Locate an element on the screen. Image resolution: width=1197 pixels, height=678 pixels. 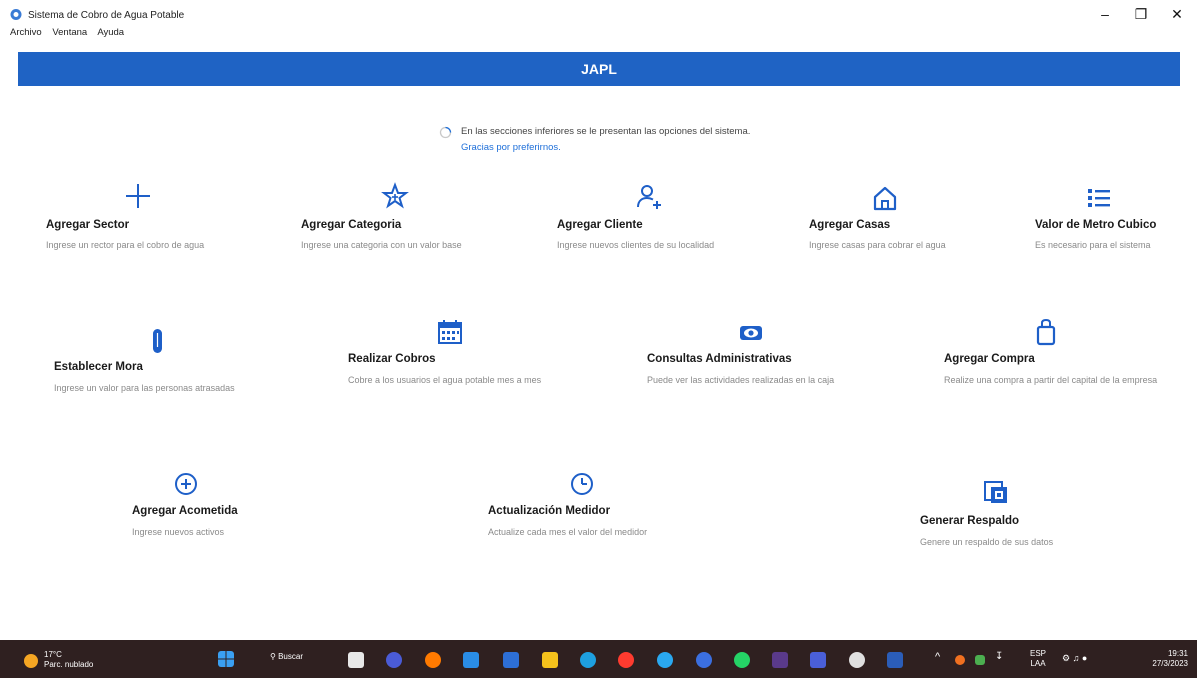
language-bottom: LAA is located at coordinates (1038, 663).